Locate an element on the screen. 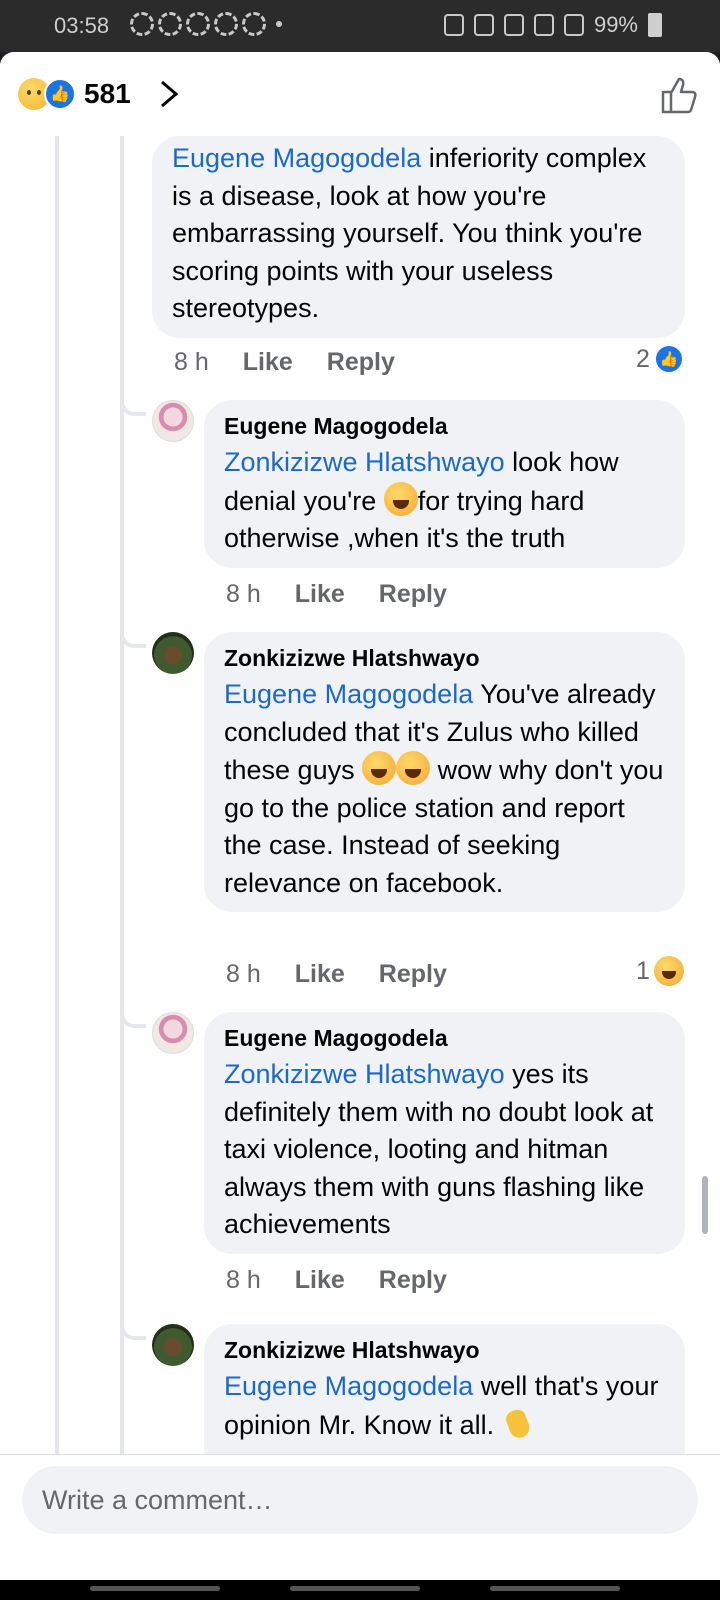  status-time: 03:58 is located at coordinates (82, 25).